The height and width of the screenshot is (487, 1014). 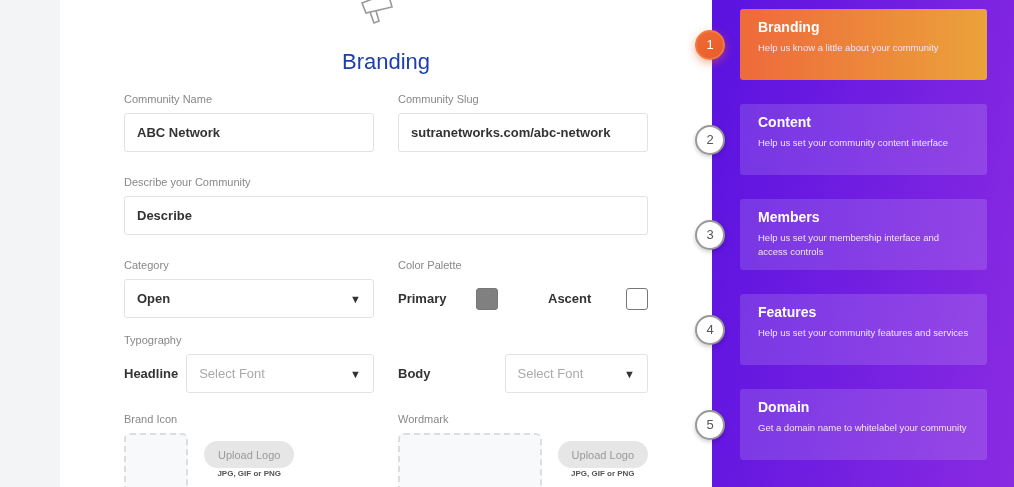 What do you see at coordinates (570, 298) in the screenshot?
I see `swatch-label: Ascent` at bounding box center [570, 298].